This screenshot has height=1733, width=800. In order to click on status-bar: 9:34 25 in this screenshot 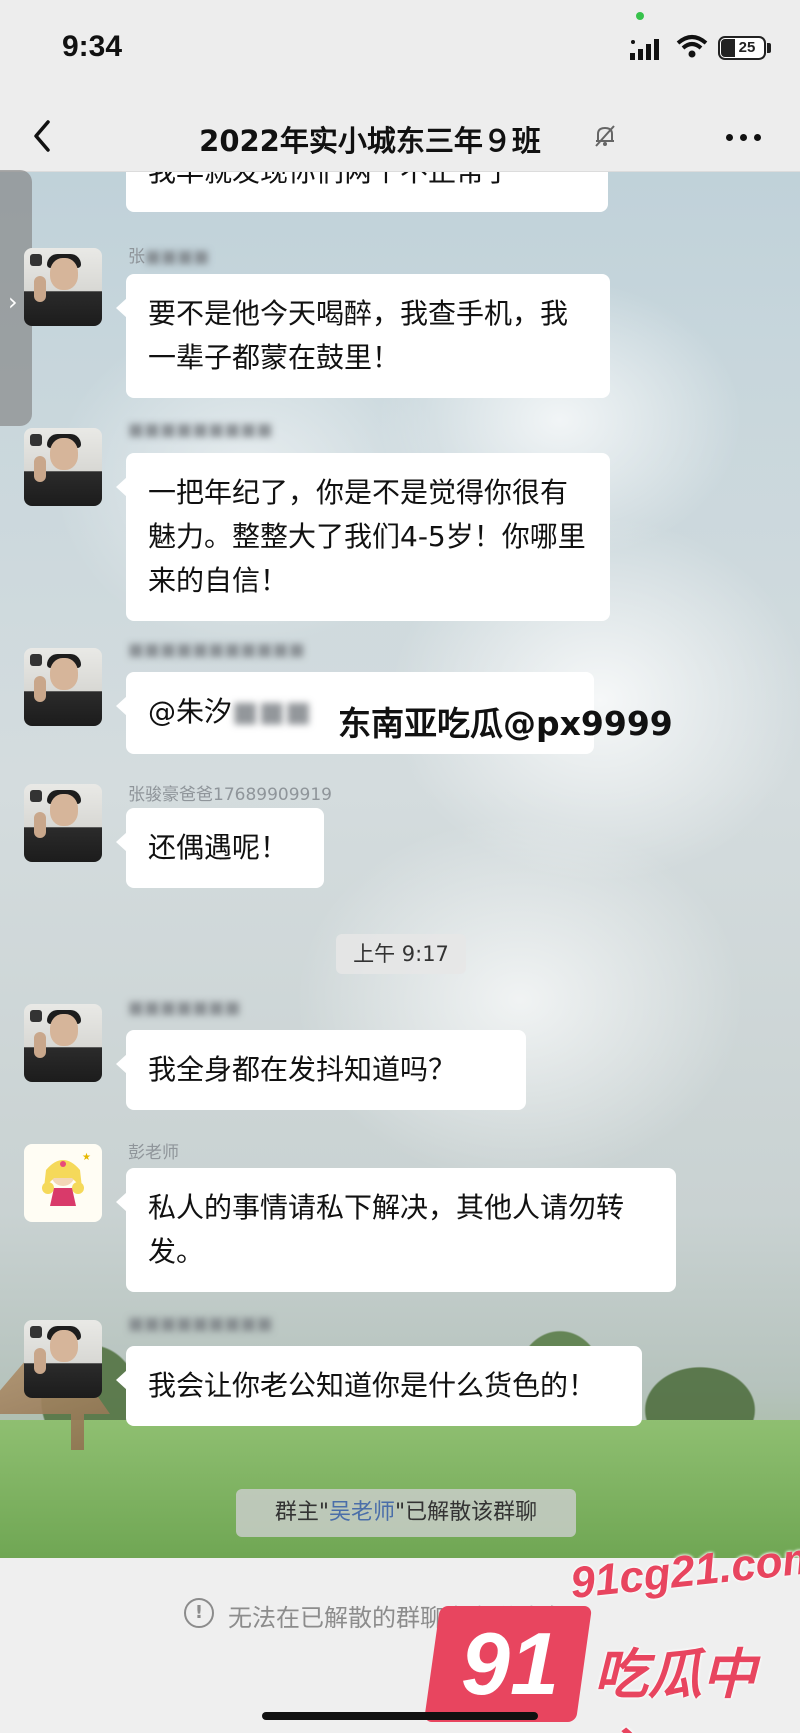, I will do `click(400, 50)`.